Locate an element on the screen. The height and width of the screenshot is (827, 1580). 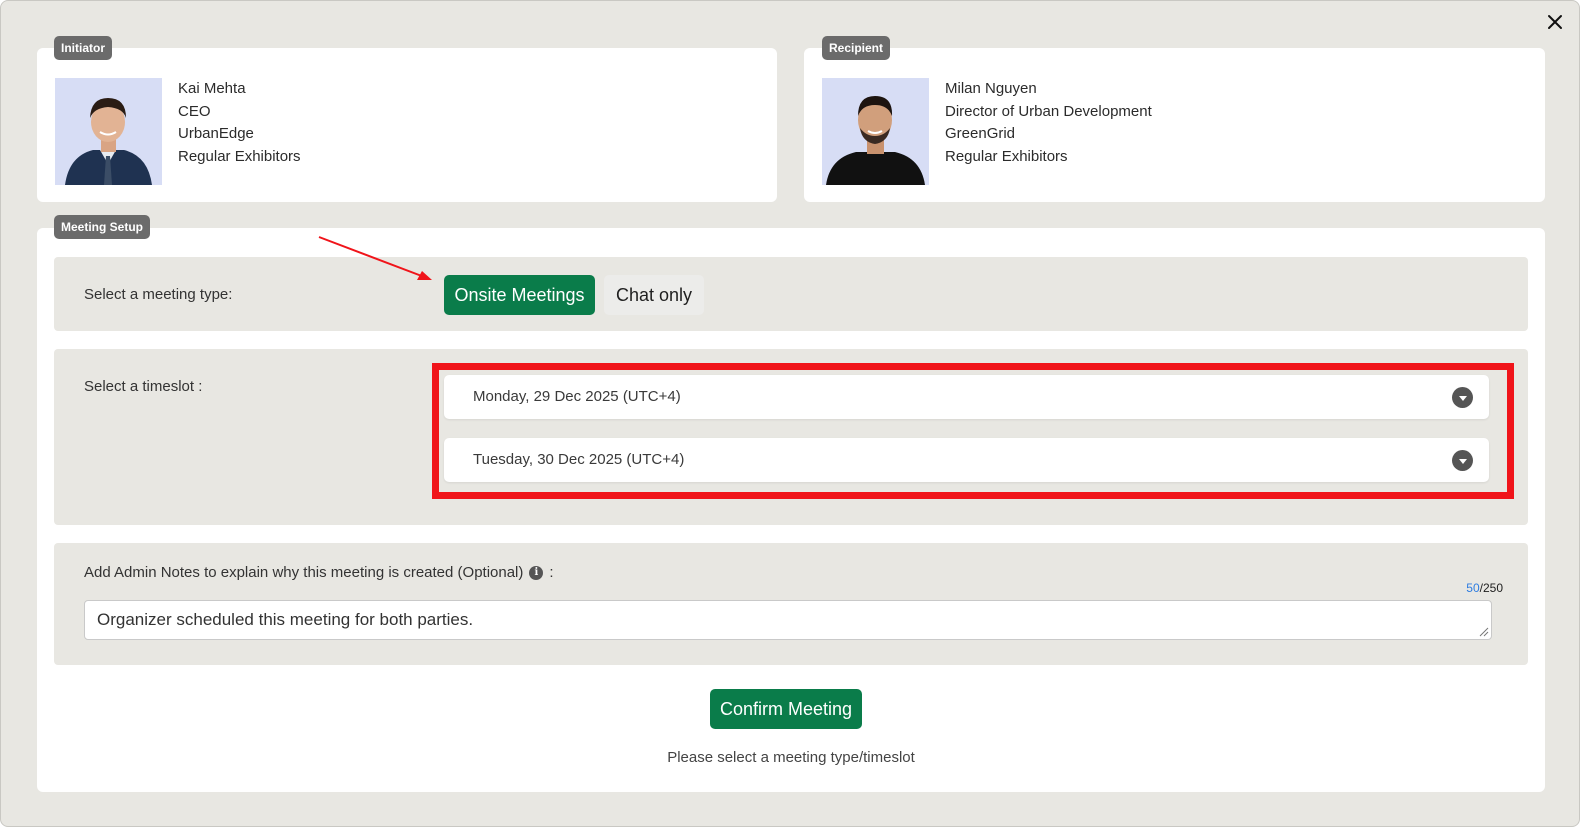
character-count: 50 is located at coordinates (1473, 588).